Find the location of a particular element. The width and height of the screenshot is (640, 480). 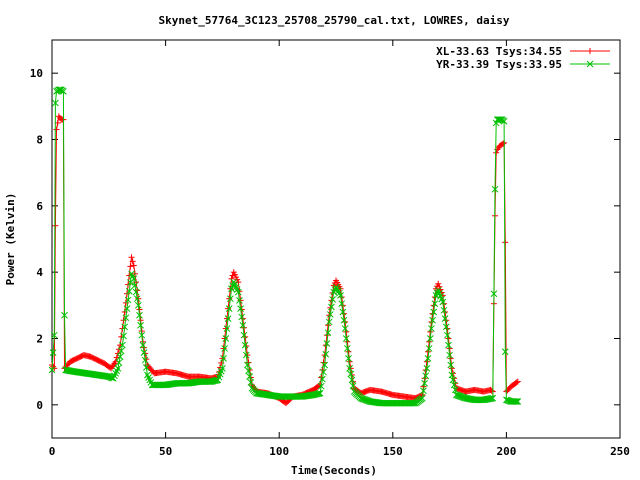

y-tick-label-3: 6 is located at coordinates (39, 206).